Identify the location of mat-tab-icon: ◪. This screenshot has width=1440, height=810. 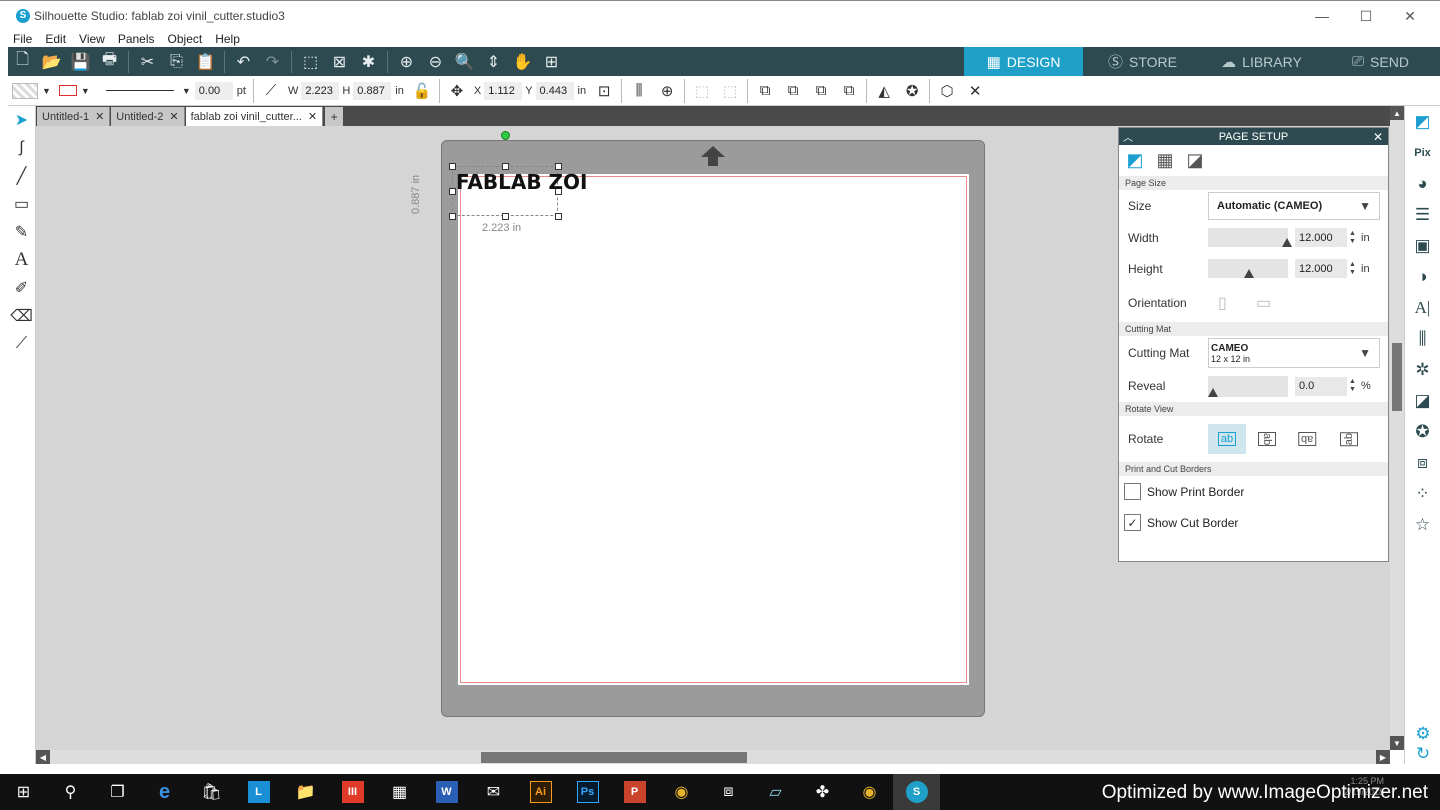
(1195, 160).